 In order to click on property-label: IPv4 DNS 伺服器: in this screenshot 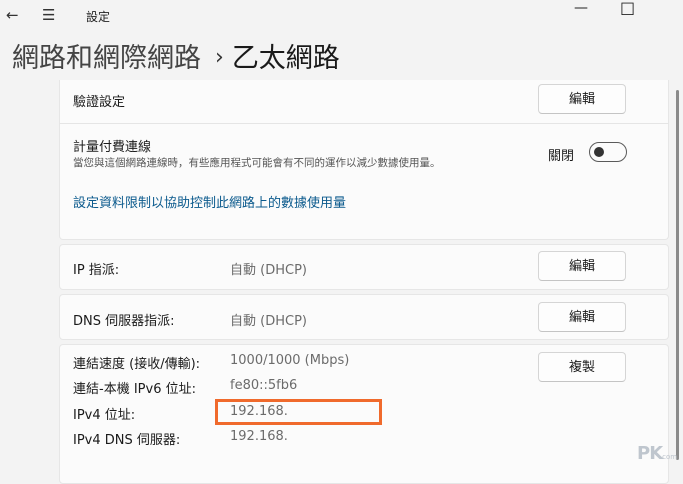, I will do `click(127, 440)`.